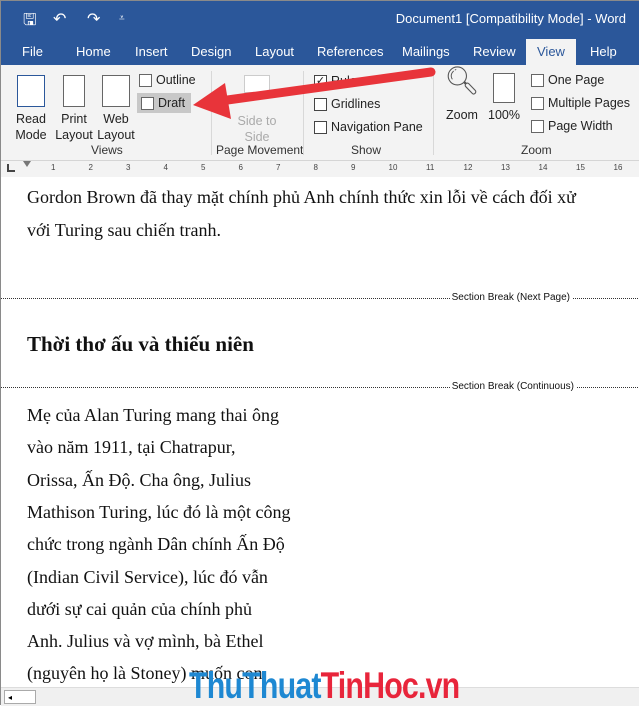 This screenshot has height=707, width=639. Describe the element at coordinates (90, 167) in the screenshot. I see `ruler-number: 2` at that location.